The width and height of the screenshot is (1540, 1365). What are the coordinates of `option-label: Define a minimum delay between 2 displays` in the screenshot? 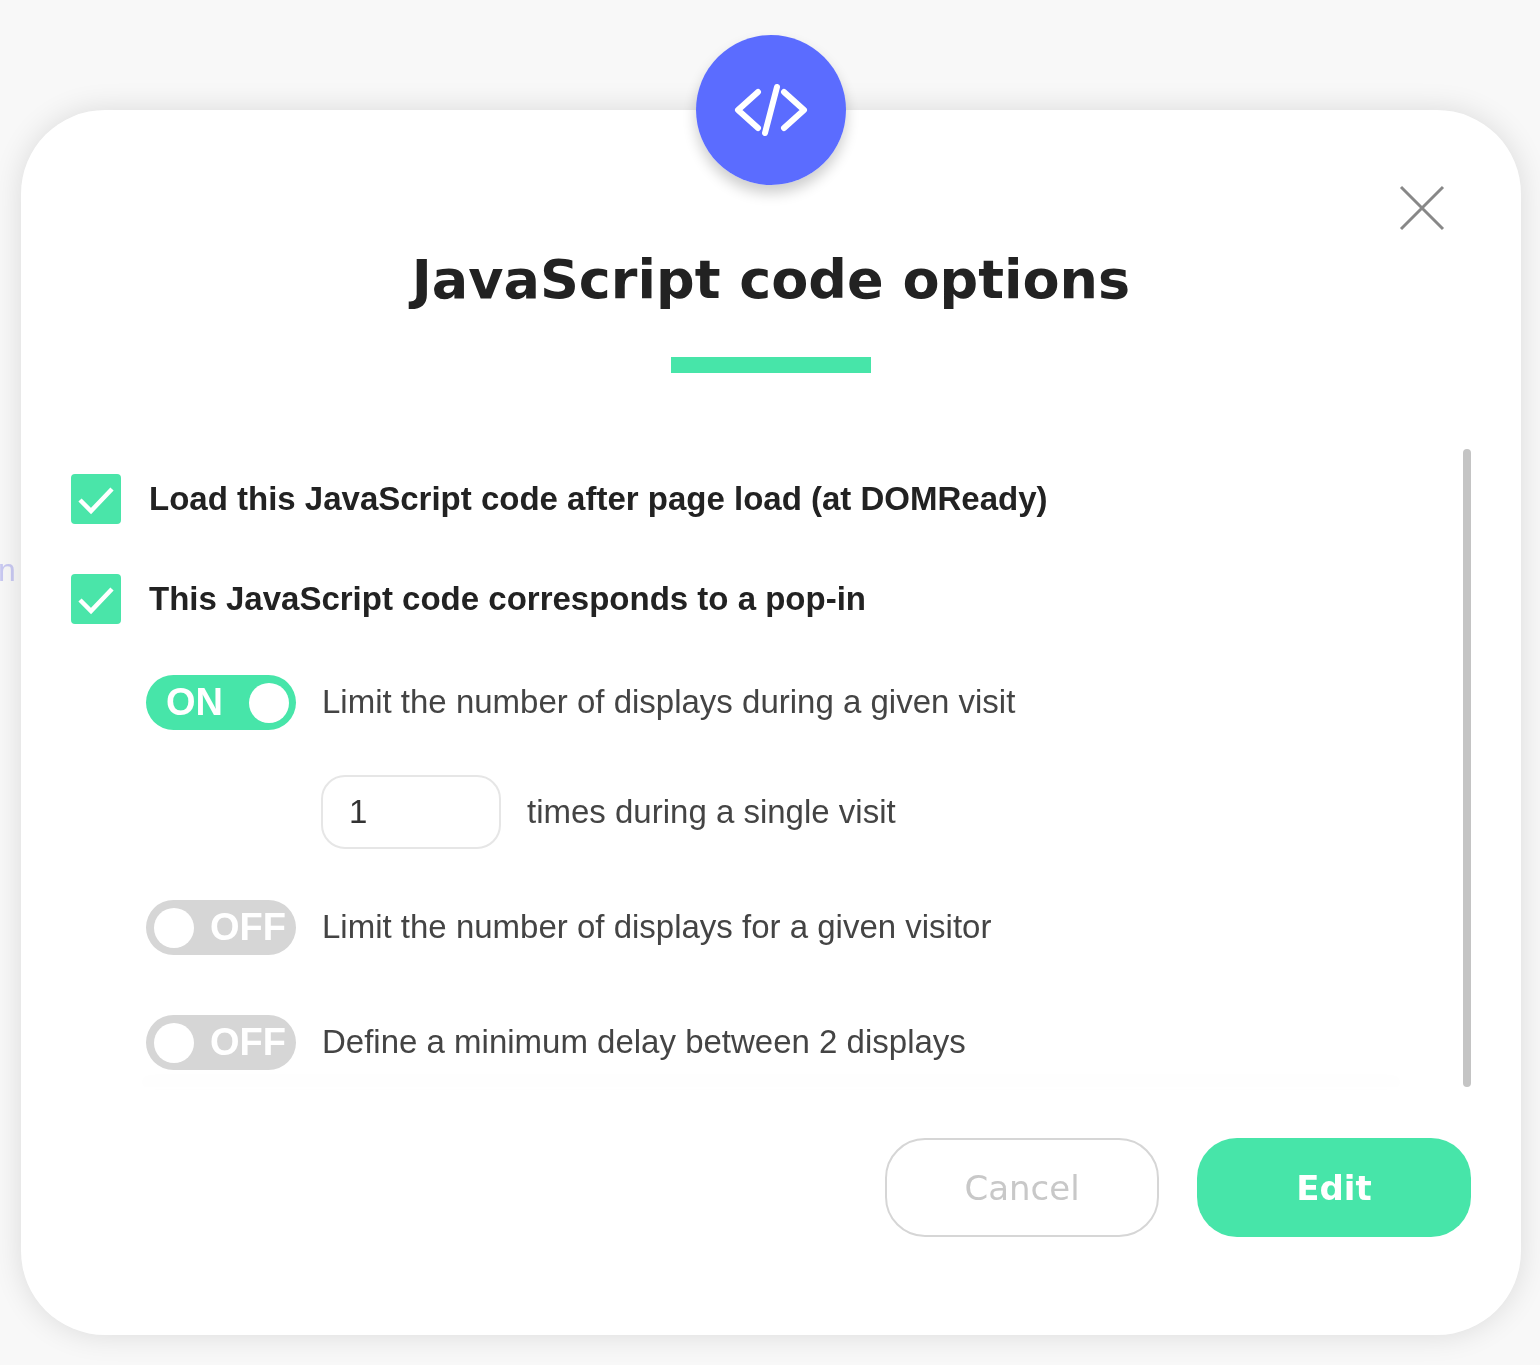 It's located at (644, 1042).